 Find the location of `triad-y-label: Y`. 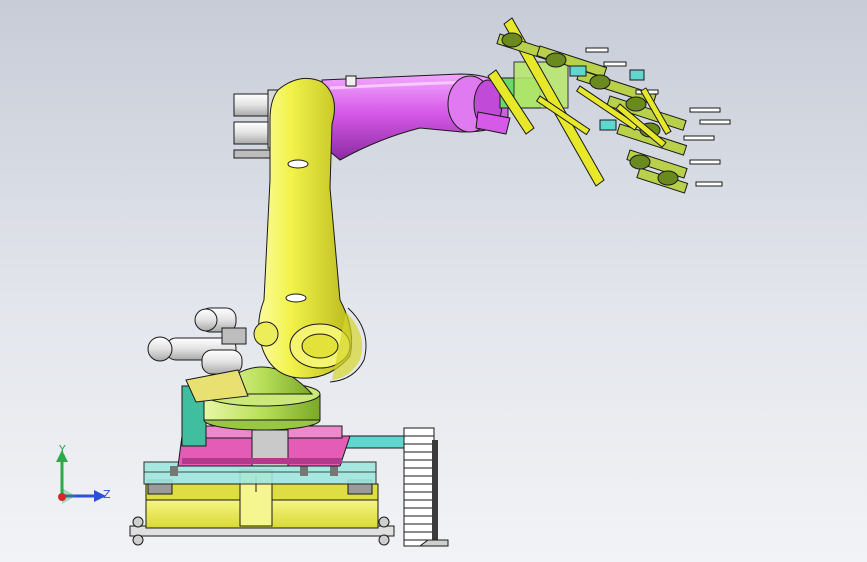

triad-y-label: Y is located at coordinates (62, 449).